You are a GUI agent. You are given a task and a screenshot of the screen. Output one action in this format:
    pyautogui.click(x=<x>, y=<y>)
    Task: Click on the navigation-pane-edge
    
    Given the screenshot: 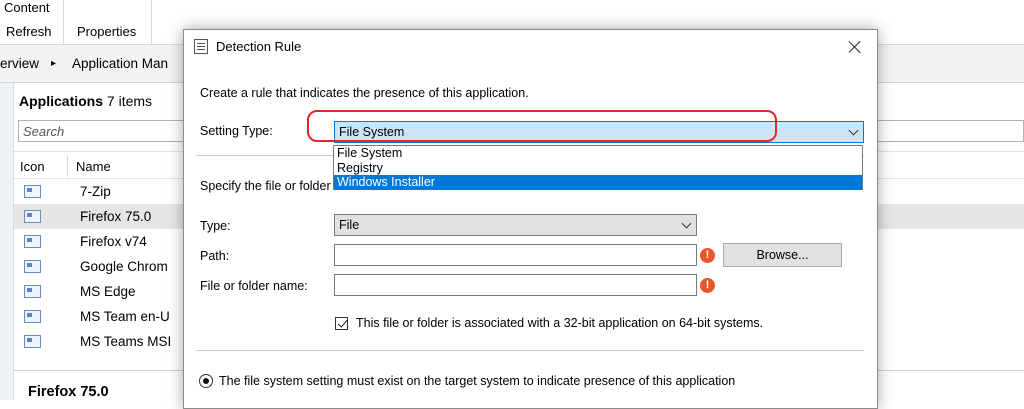 What is the action you would take?
    pyautogui.click(x=7, y=241)
    